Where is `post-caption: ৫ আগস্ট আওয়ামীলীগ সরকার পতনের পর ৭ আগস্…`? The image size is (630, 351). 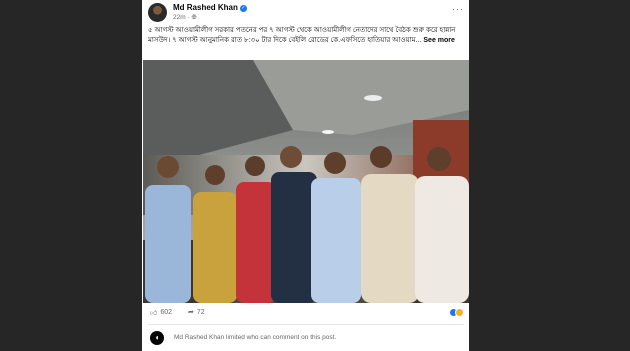
post-caption: ৫ আগস্ট আওয়ামীলীগ সরকার পতনের পর ৭ আগস্… is located at coordinates (306, 36).